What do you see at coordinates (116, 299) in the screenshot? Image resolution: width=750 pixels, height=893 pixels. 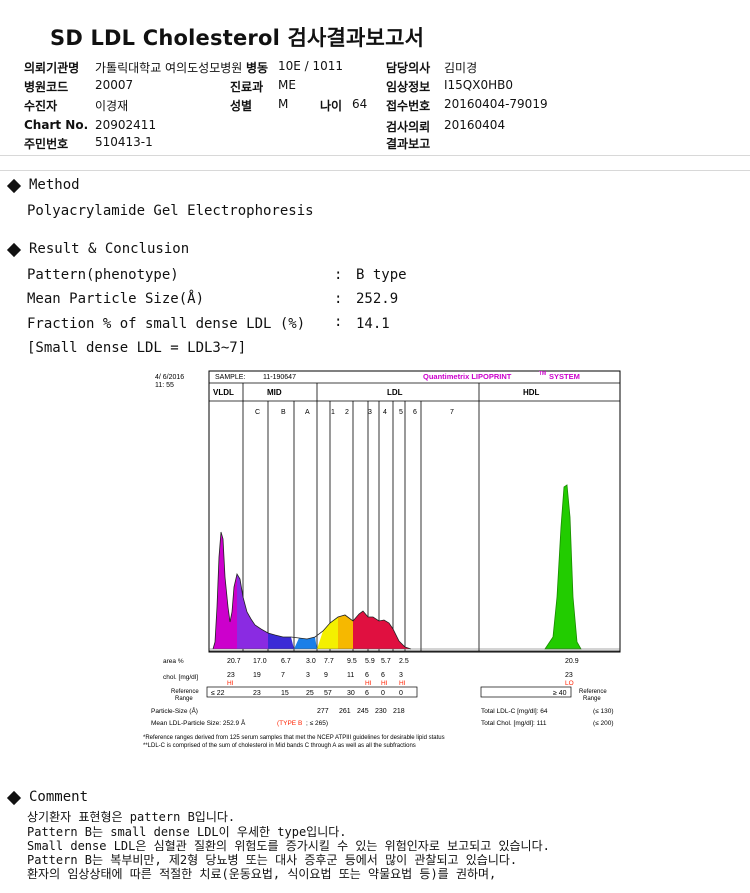 I see `size-label: Mean Particle Size(Å)` at bounding box center [116, 299].